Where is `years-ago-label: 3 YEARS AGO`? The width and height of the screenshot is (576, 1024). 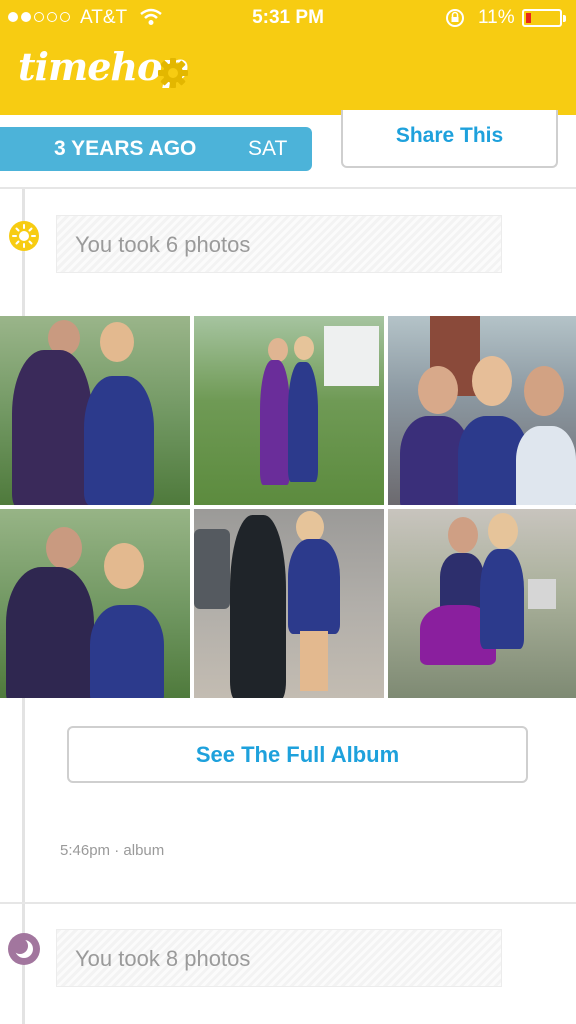 years-ago-label: 3 YEARS AGO is located at coordinates (125, 148).